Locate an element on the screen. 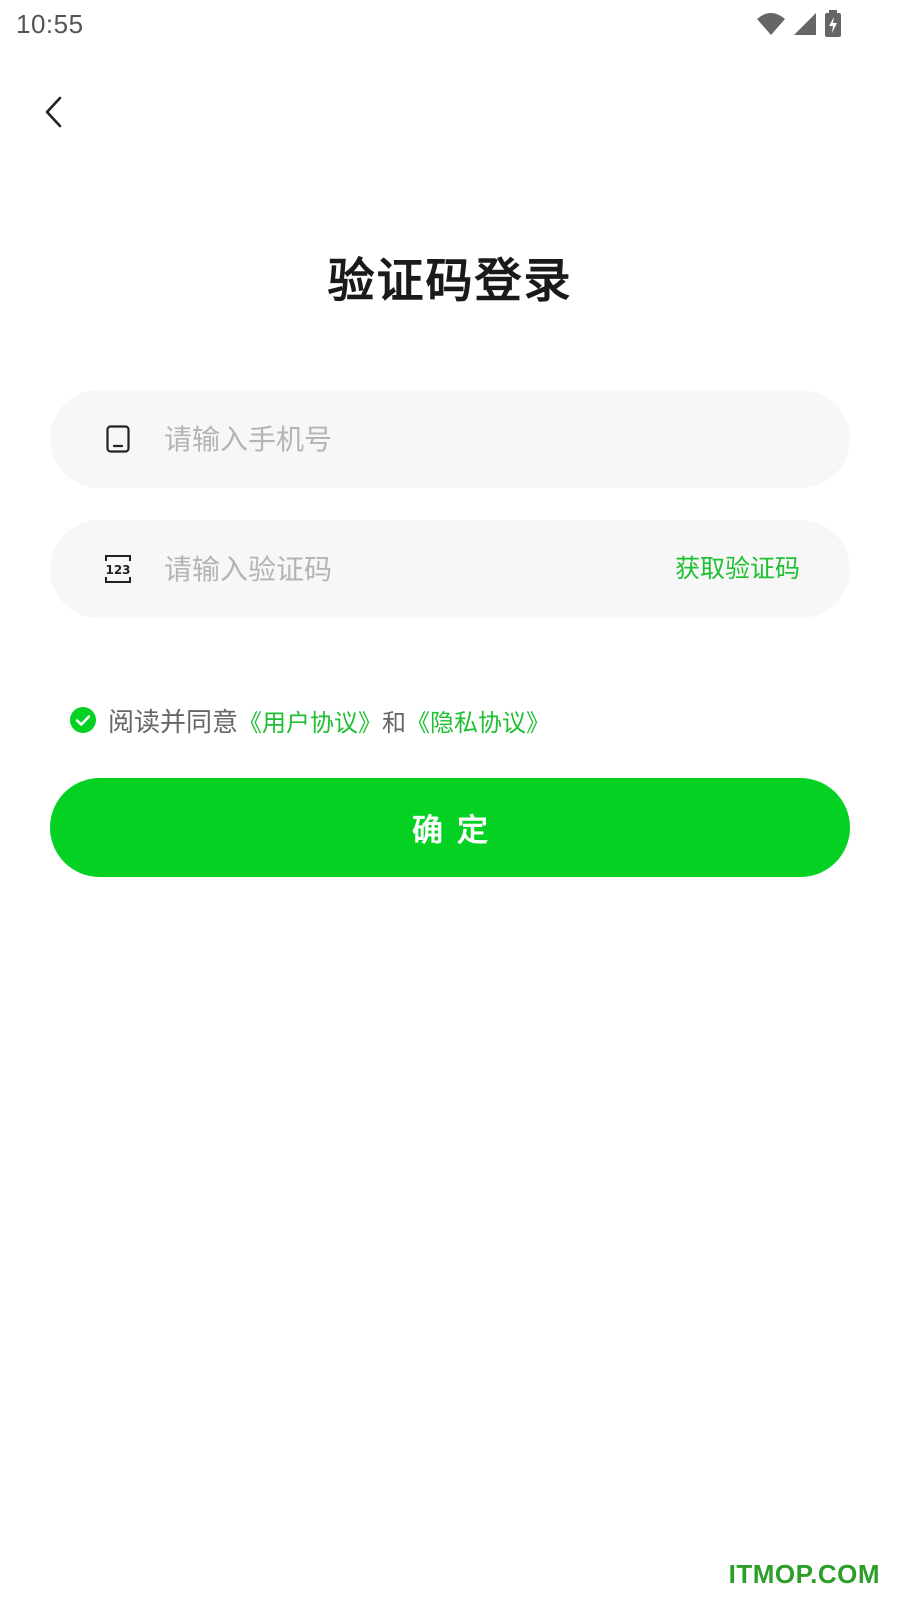 Image resolution: width=900 pixels, height=1600 pixels. user-agreement-link: 《用户协议》 is located at coordinates (310, 720).